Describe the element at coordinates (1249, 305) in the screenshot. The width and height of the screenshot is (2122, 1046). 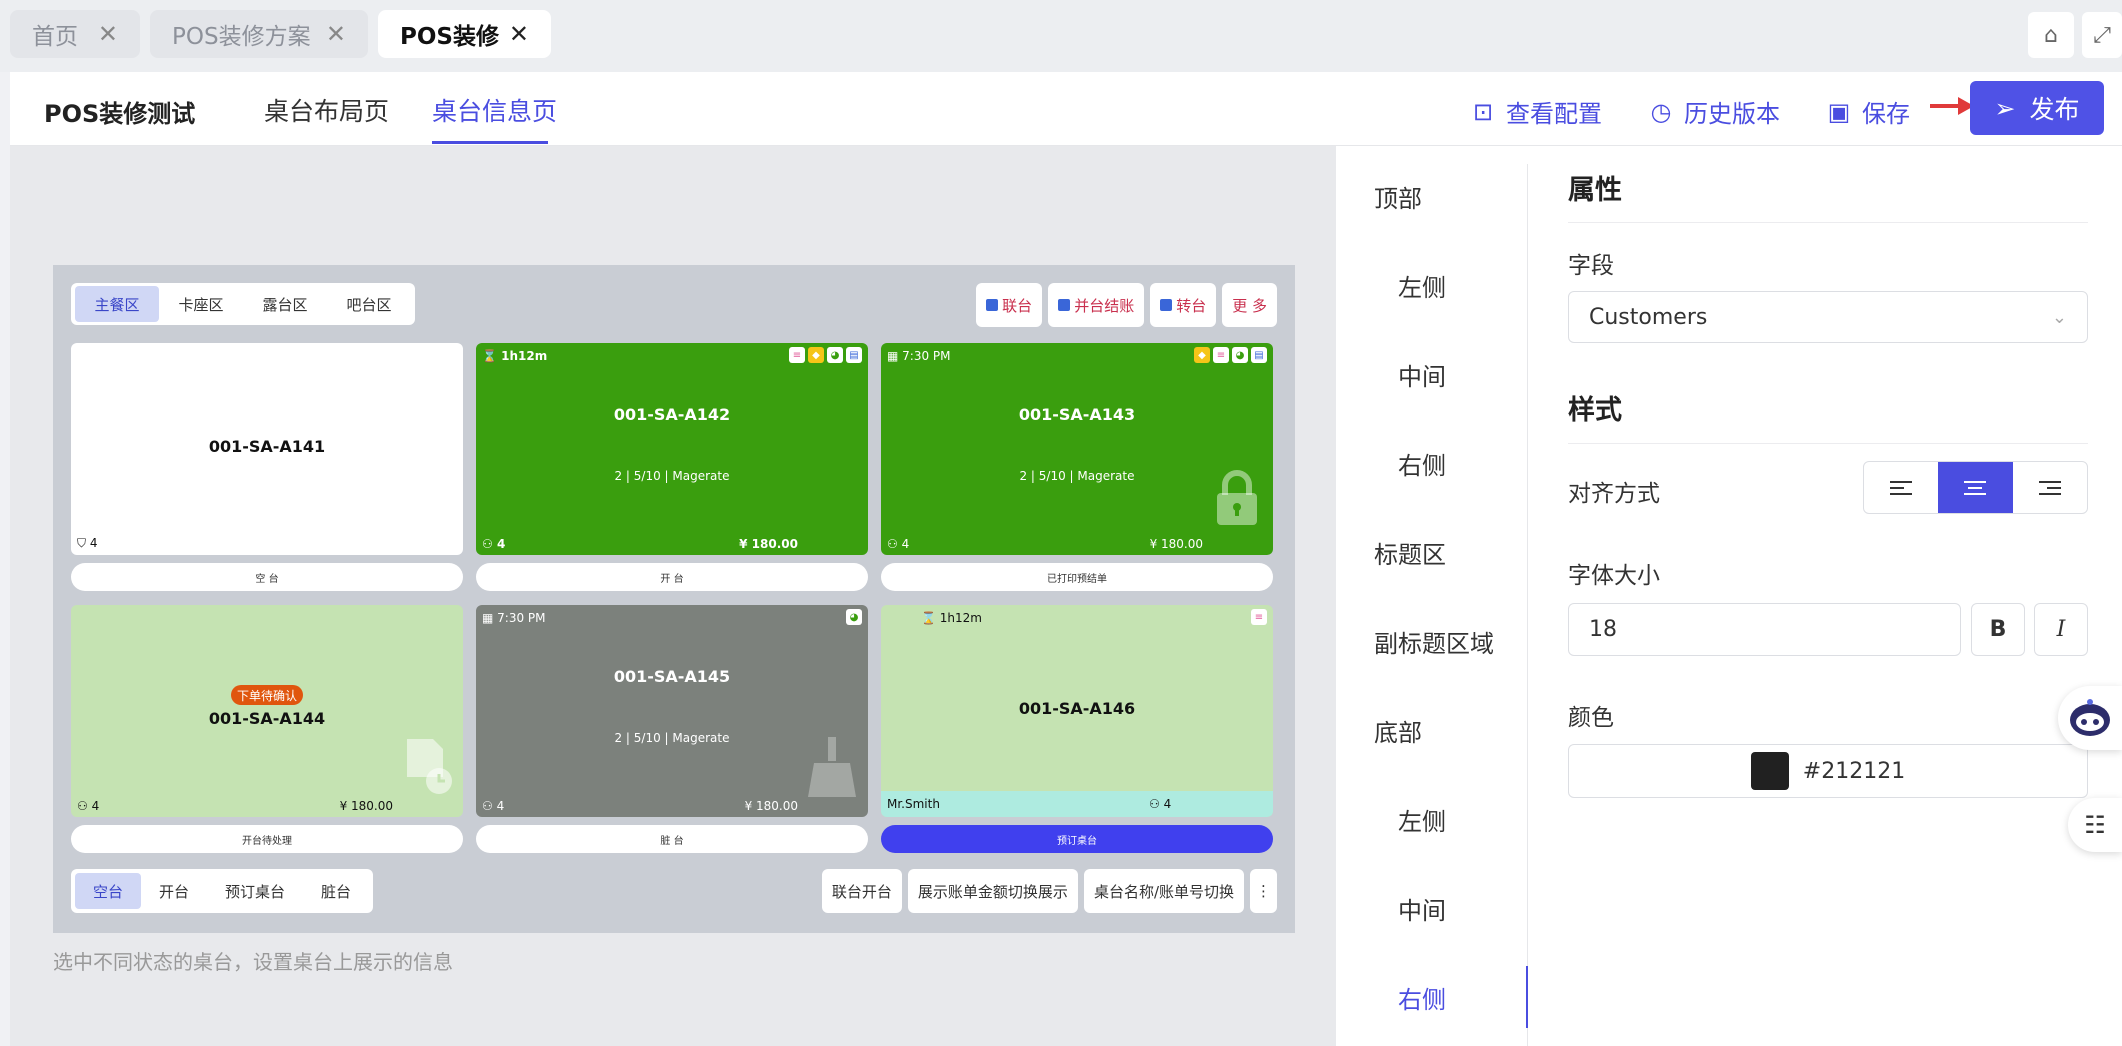
I see `more-button: 更 多` at that location.